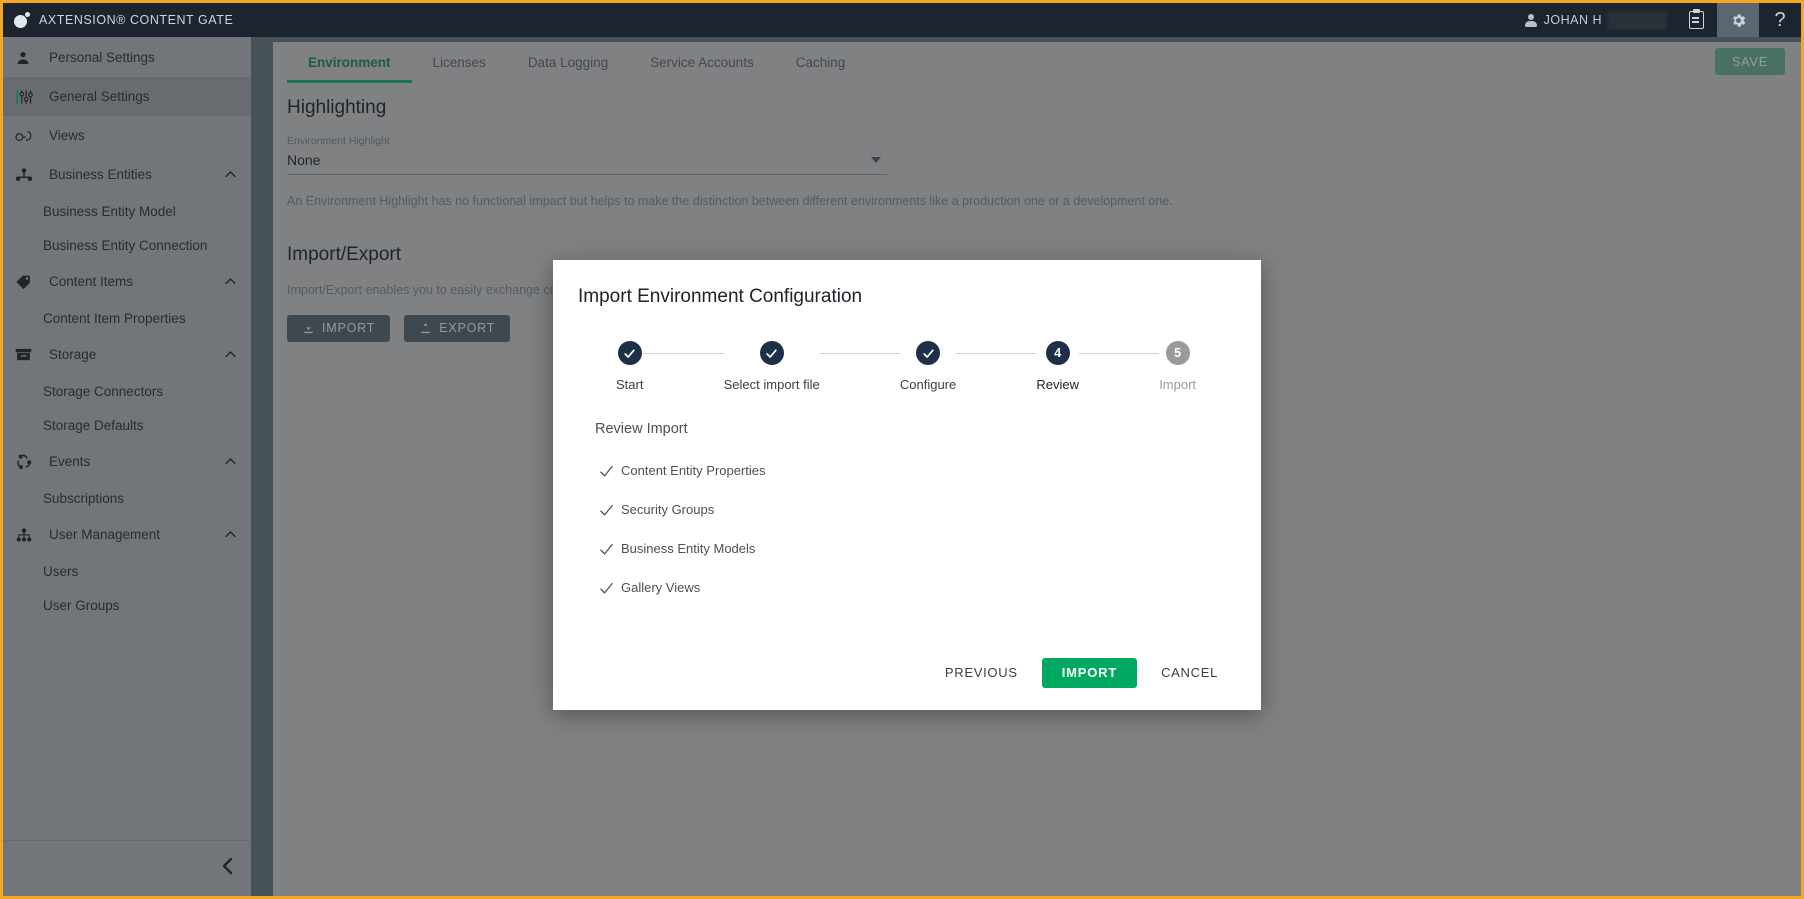 The image size is (1804, 899). Describe the element at coordinates (1057, 366) in the screenshot. I see `step-review: 4 Review` at that location.